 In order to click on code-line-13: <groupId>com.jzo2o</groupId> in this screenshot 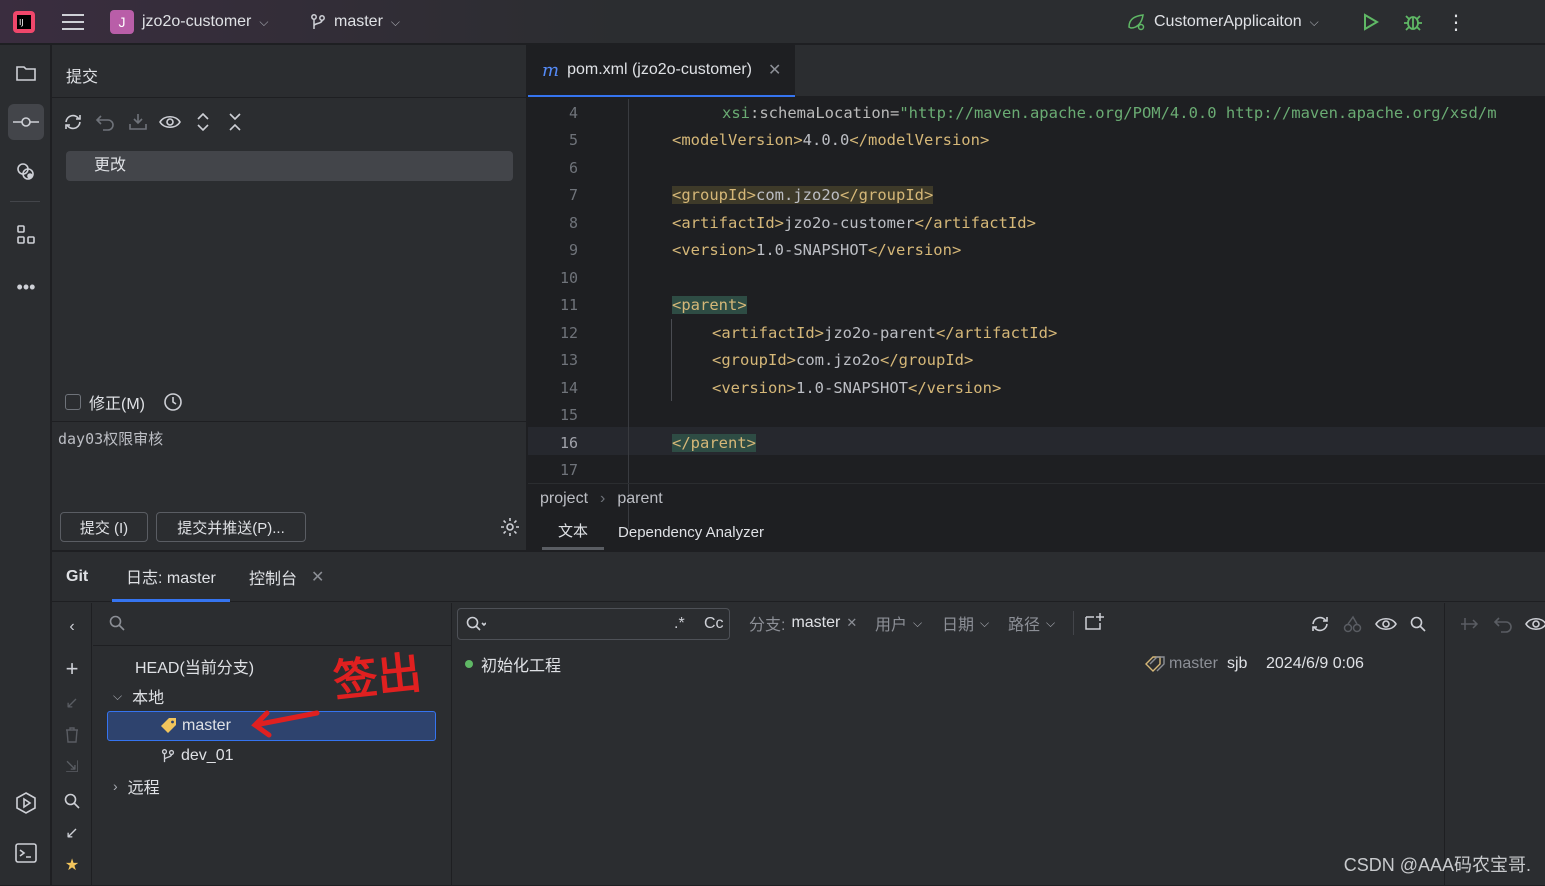, I will do `click(842, 360)`.